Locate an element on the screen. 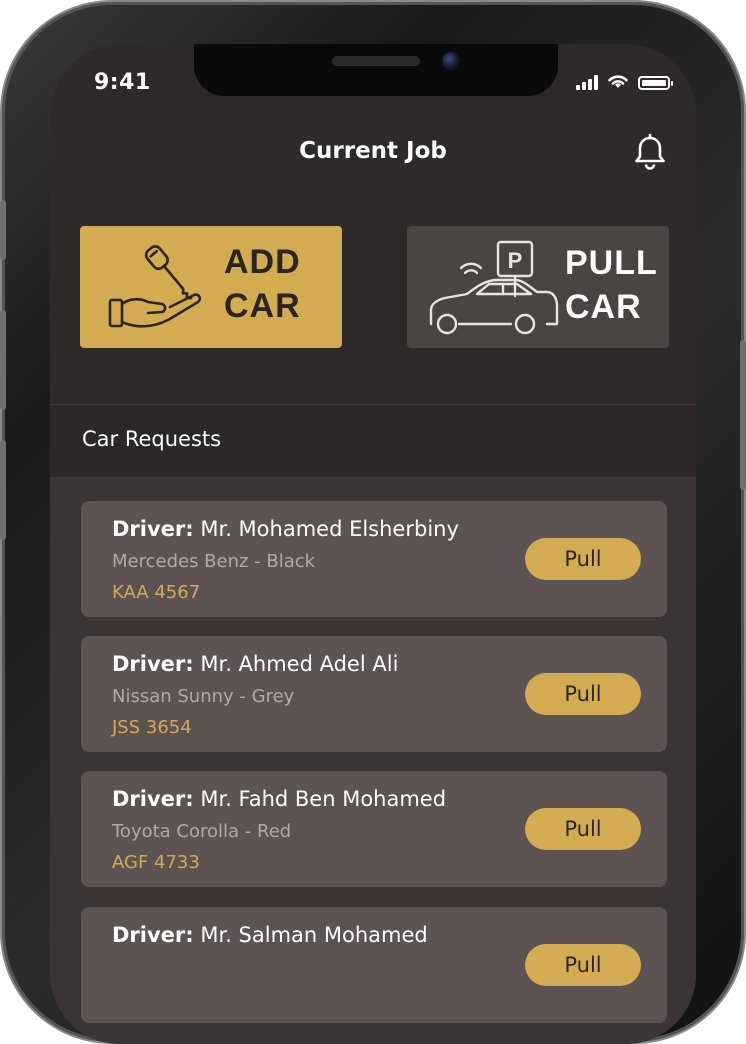 The height and width of the screenshot is (1044, 746). pull-car-button: P PULL CAR is located at coordinates (538, 287).